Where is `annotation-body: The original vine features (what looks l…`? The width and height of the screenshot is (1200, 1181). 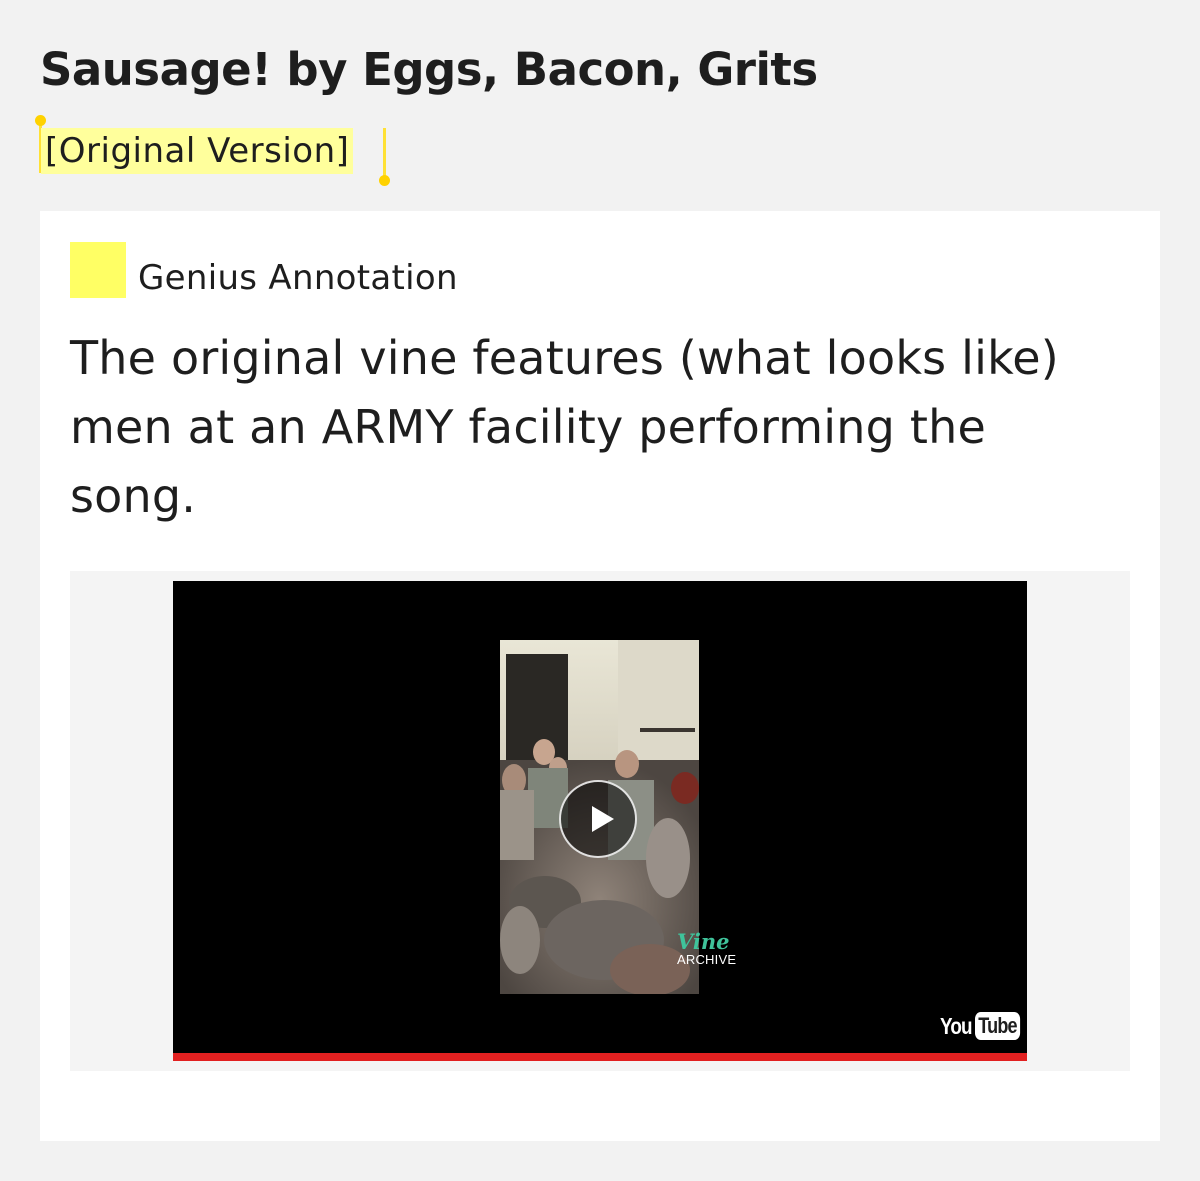
annotation-body: The original vine features (what looks l… is located at coordinates (564, 427).